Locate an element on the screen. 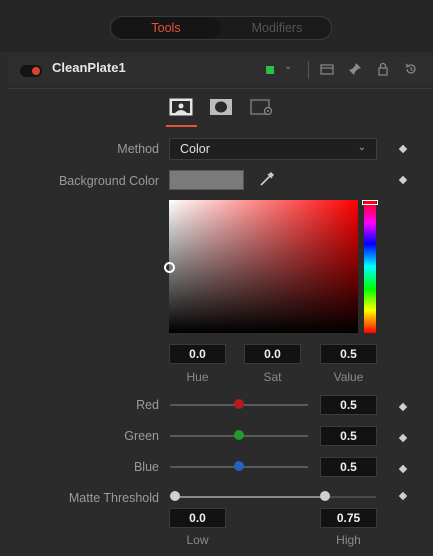 The width and height of the screenshot is (433, 556). tool-name: CleanPlate1 is located at coordinates (89, 67).